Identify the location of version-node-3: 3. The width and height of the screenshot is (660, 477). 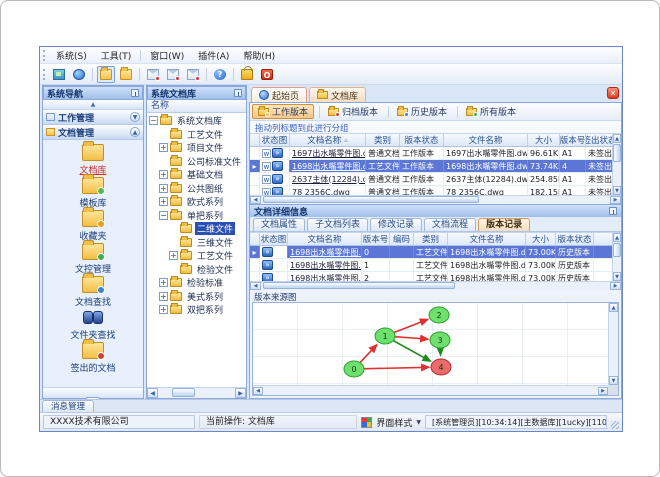
(440, 340).